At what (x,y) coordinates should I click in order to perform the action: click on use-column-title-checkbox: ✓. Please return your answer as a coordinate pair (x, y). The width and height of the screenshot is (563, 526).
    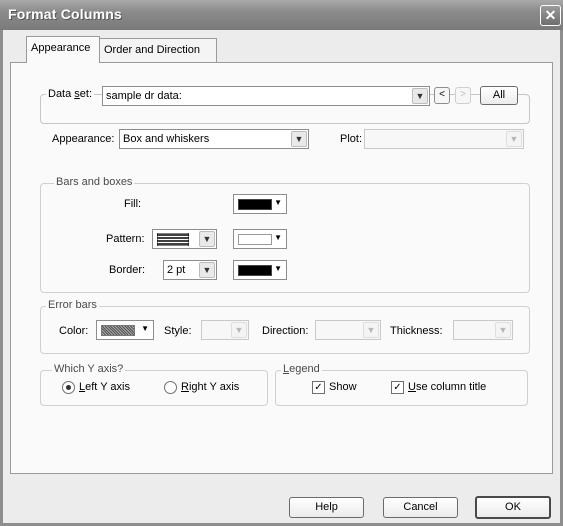
    Looking at the image, I should click on (397, 387).